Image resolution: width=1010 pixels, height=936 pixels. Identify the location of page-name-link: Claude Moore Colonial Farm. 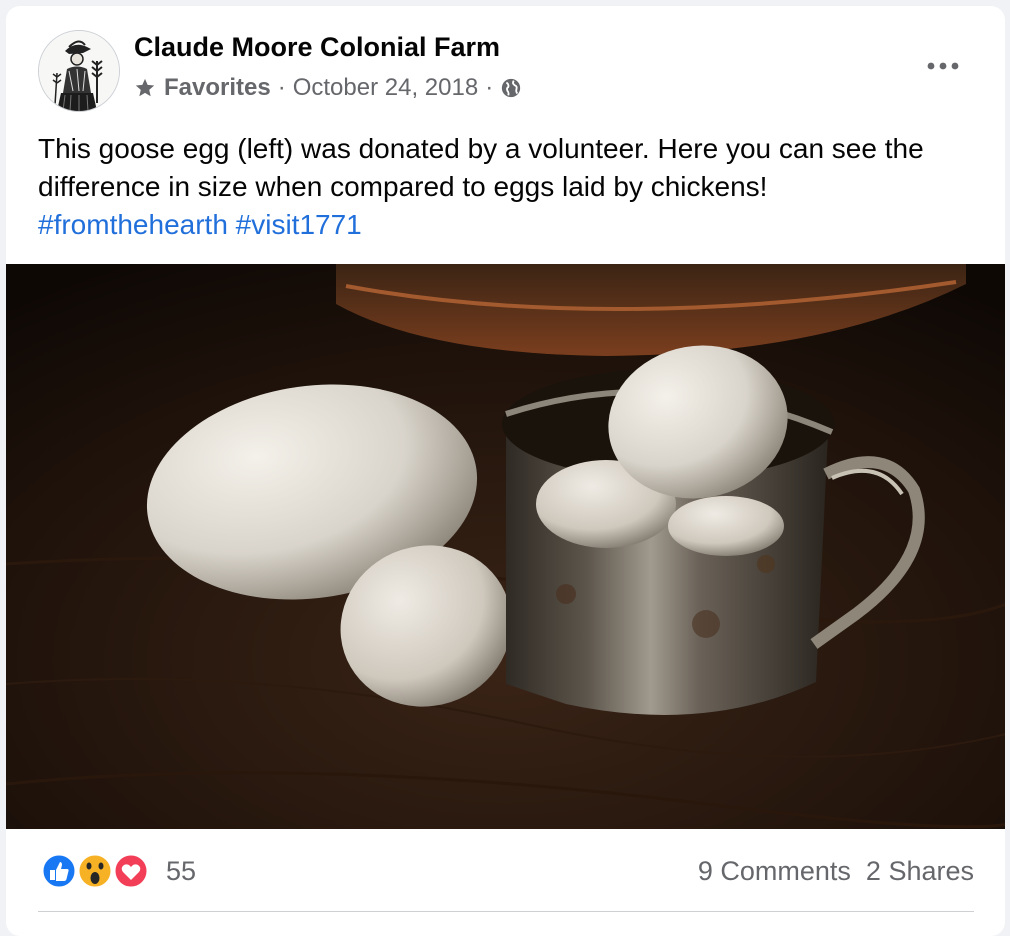
(317, 47).